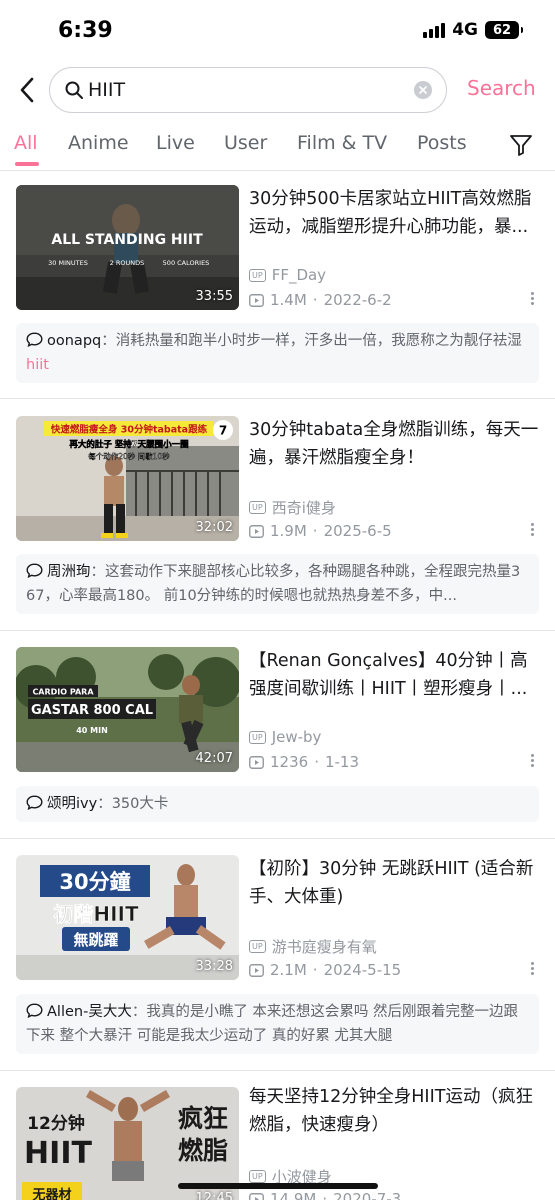 The image size is (555, 1200). Describe the element at coordinates (92, 730) in the screenshot. I see `thumb-line: 40 MIN` at that location.